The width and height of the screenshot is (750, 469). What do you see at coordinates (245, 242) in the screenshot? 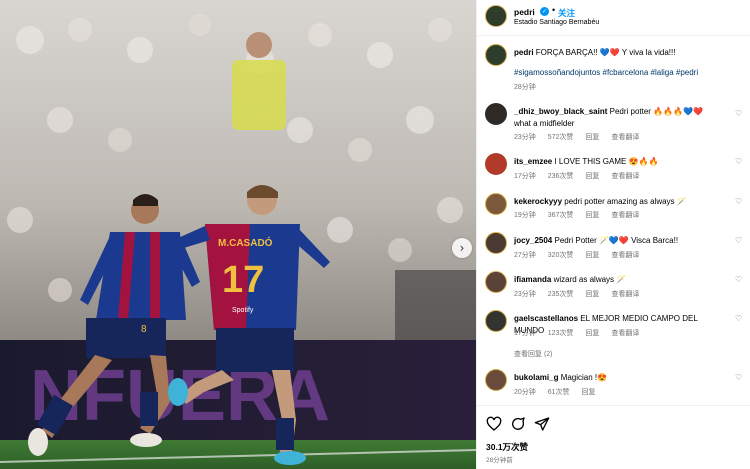
I see `player-right-name: M.CASADÓ` at bounding box center [245, 242].